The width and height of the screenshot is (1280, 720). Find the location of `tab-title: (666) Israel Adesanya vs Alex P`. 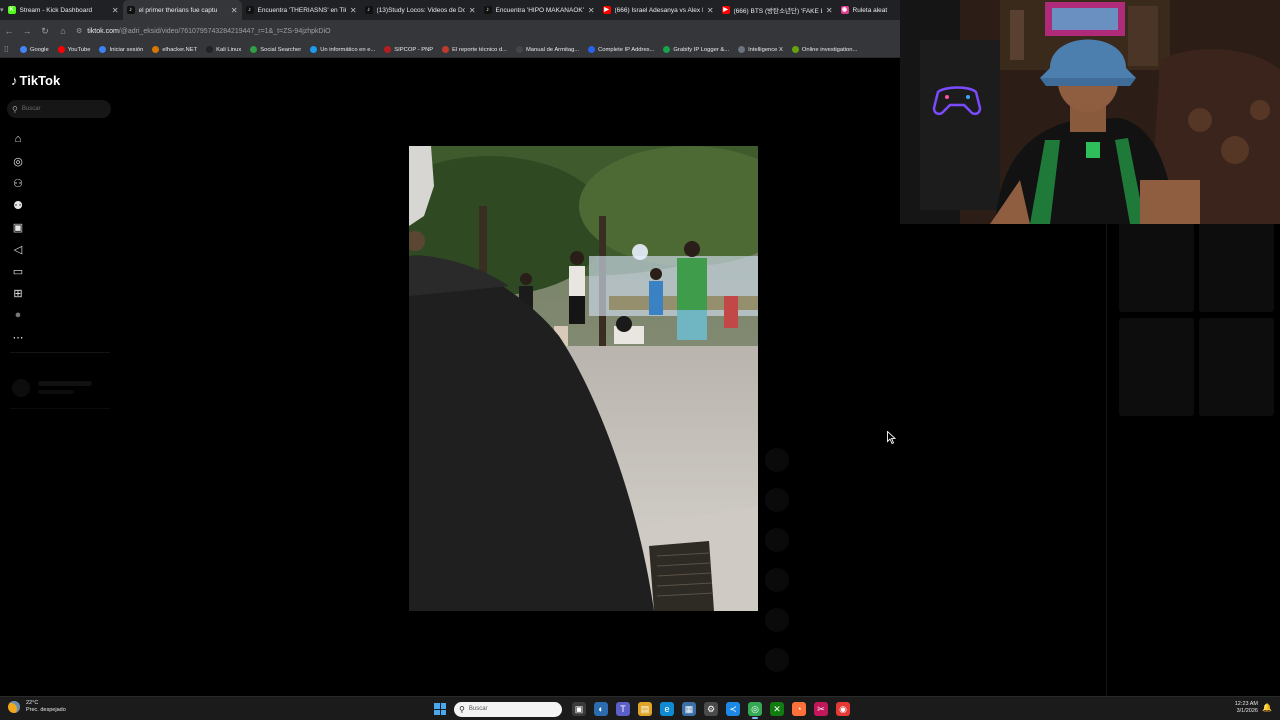

tab-title: (666) Israel Adesanya vs Alex P is located at coordinates (658, 10).